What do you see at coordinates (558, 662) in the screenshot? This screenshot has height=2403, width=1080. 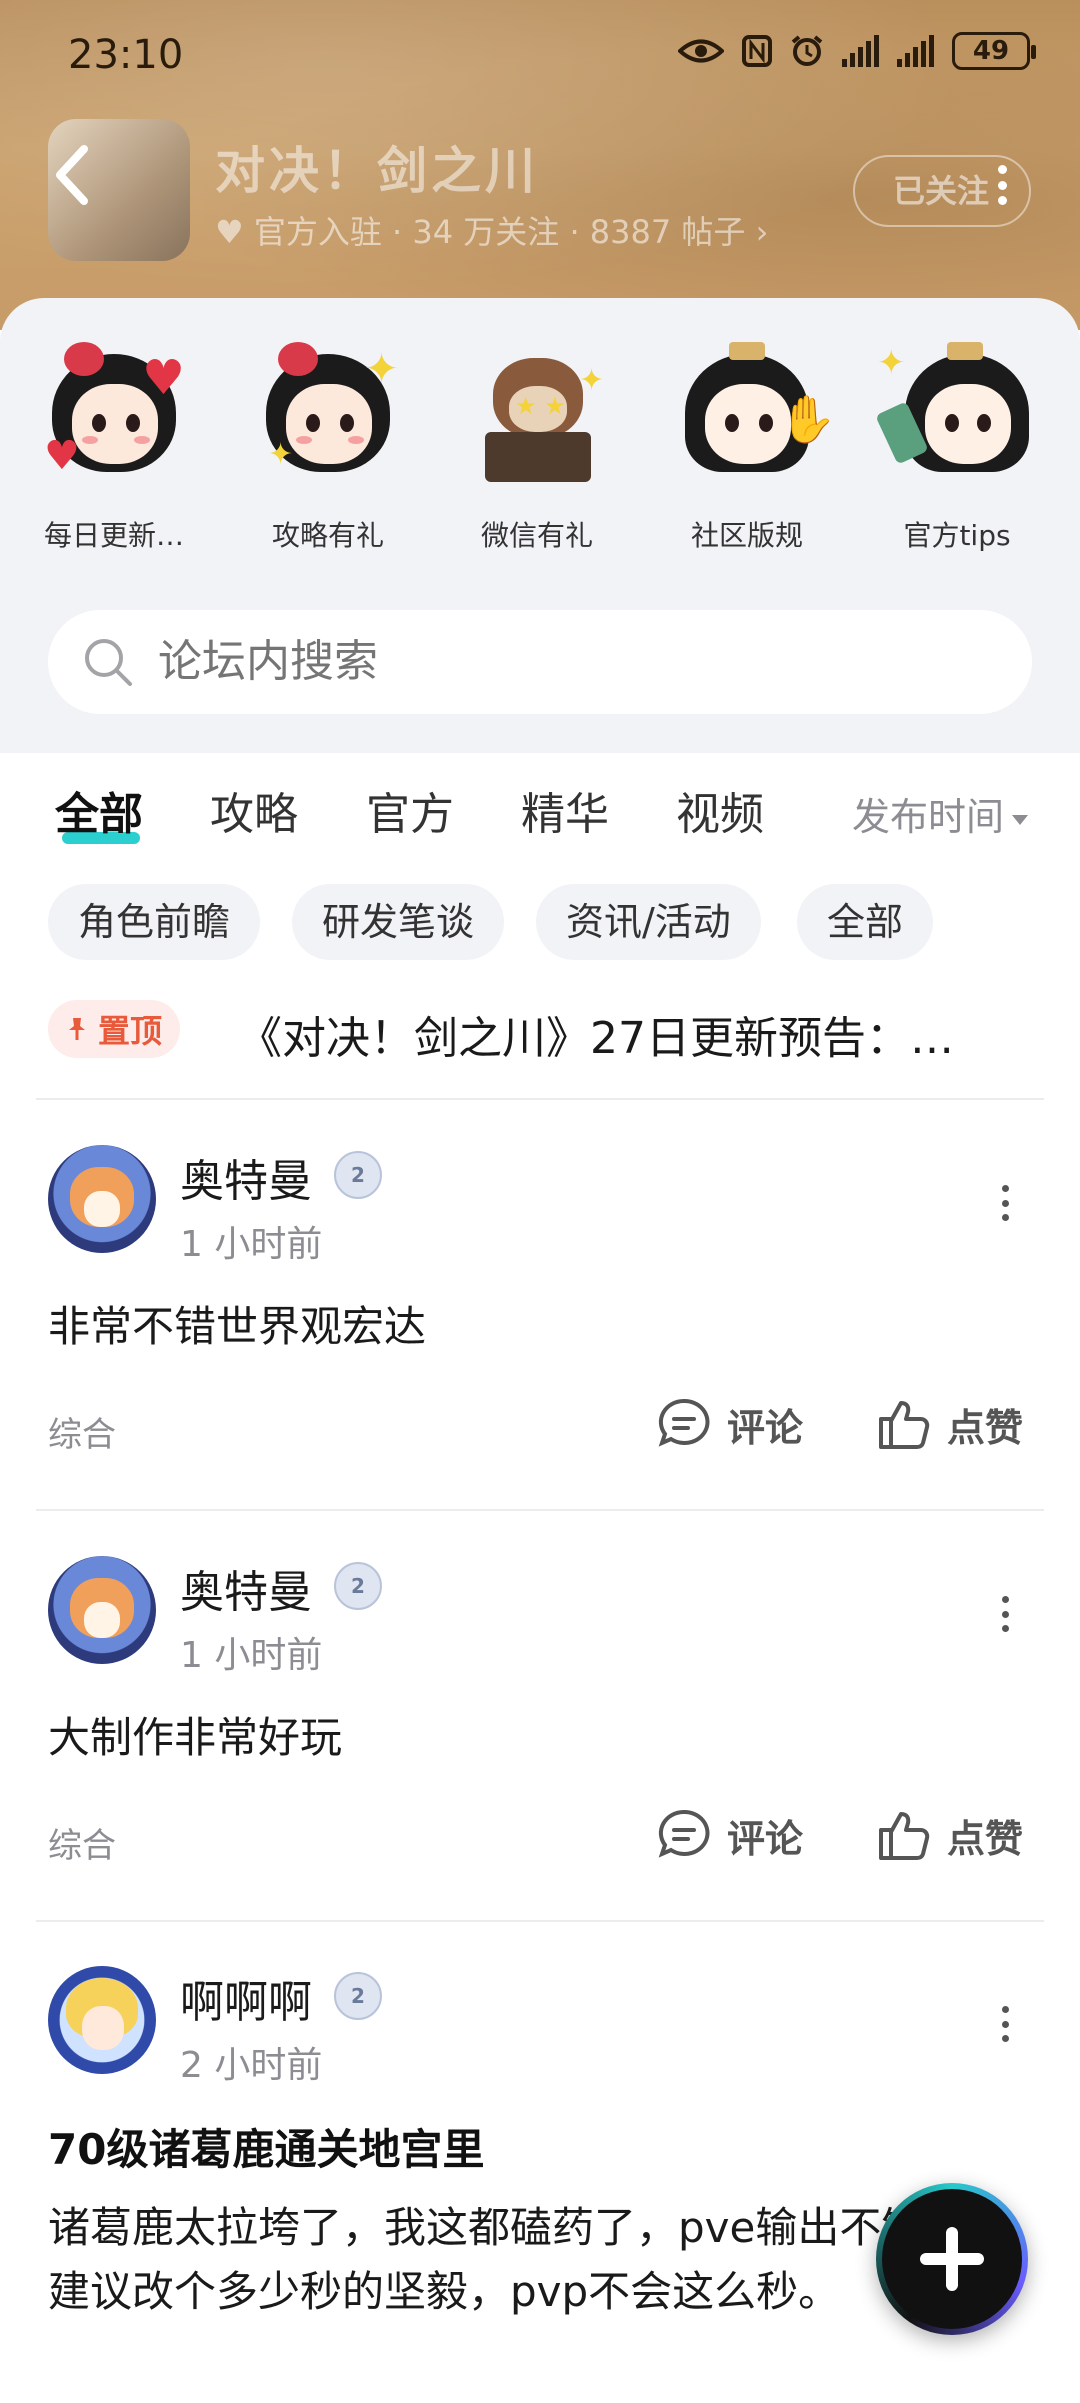 I see `search-input` at bounding box center [558, 662].